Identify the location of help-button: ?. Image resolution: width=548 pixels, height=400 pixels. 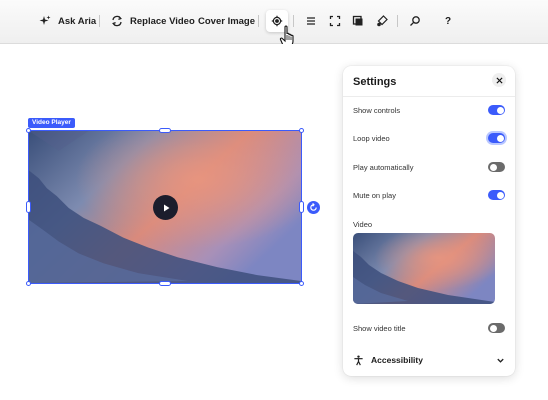
(448, 21).